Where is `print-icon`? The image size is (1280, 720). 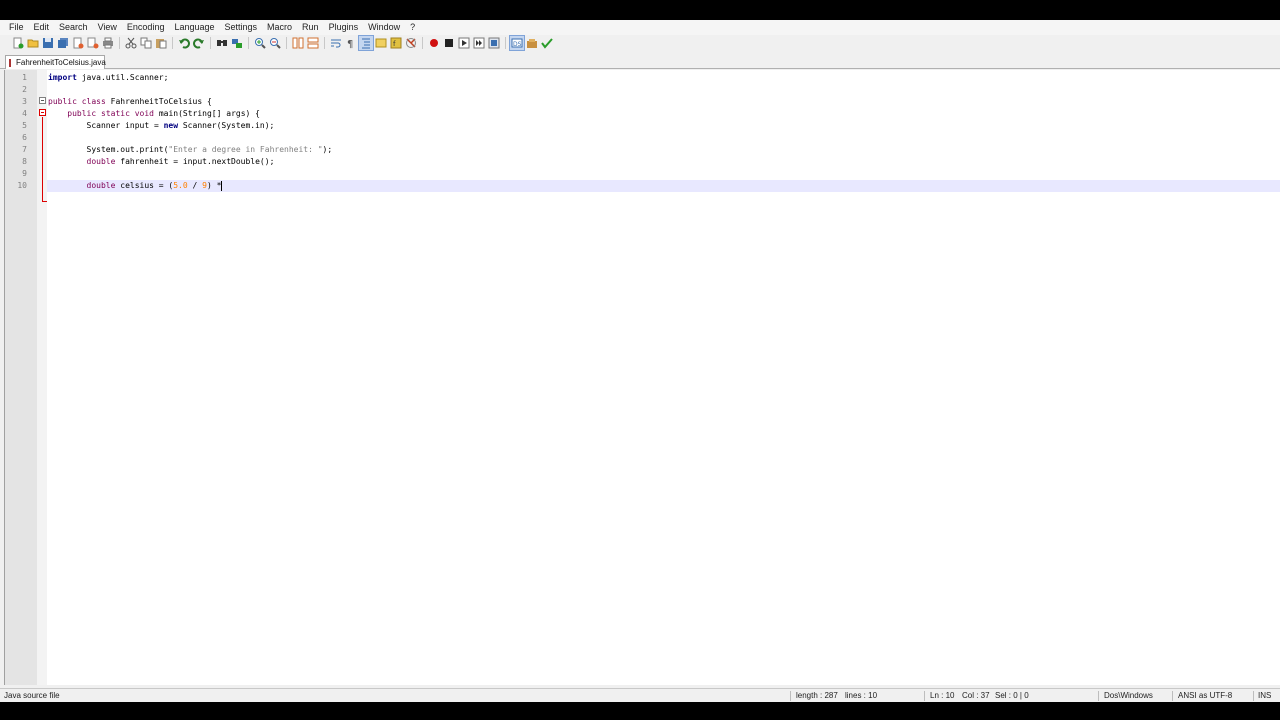
print-icon is located at coordinates (108, 43).